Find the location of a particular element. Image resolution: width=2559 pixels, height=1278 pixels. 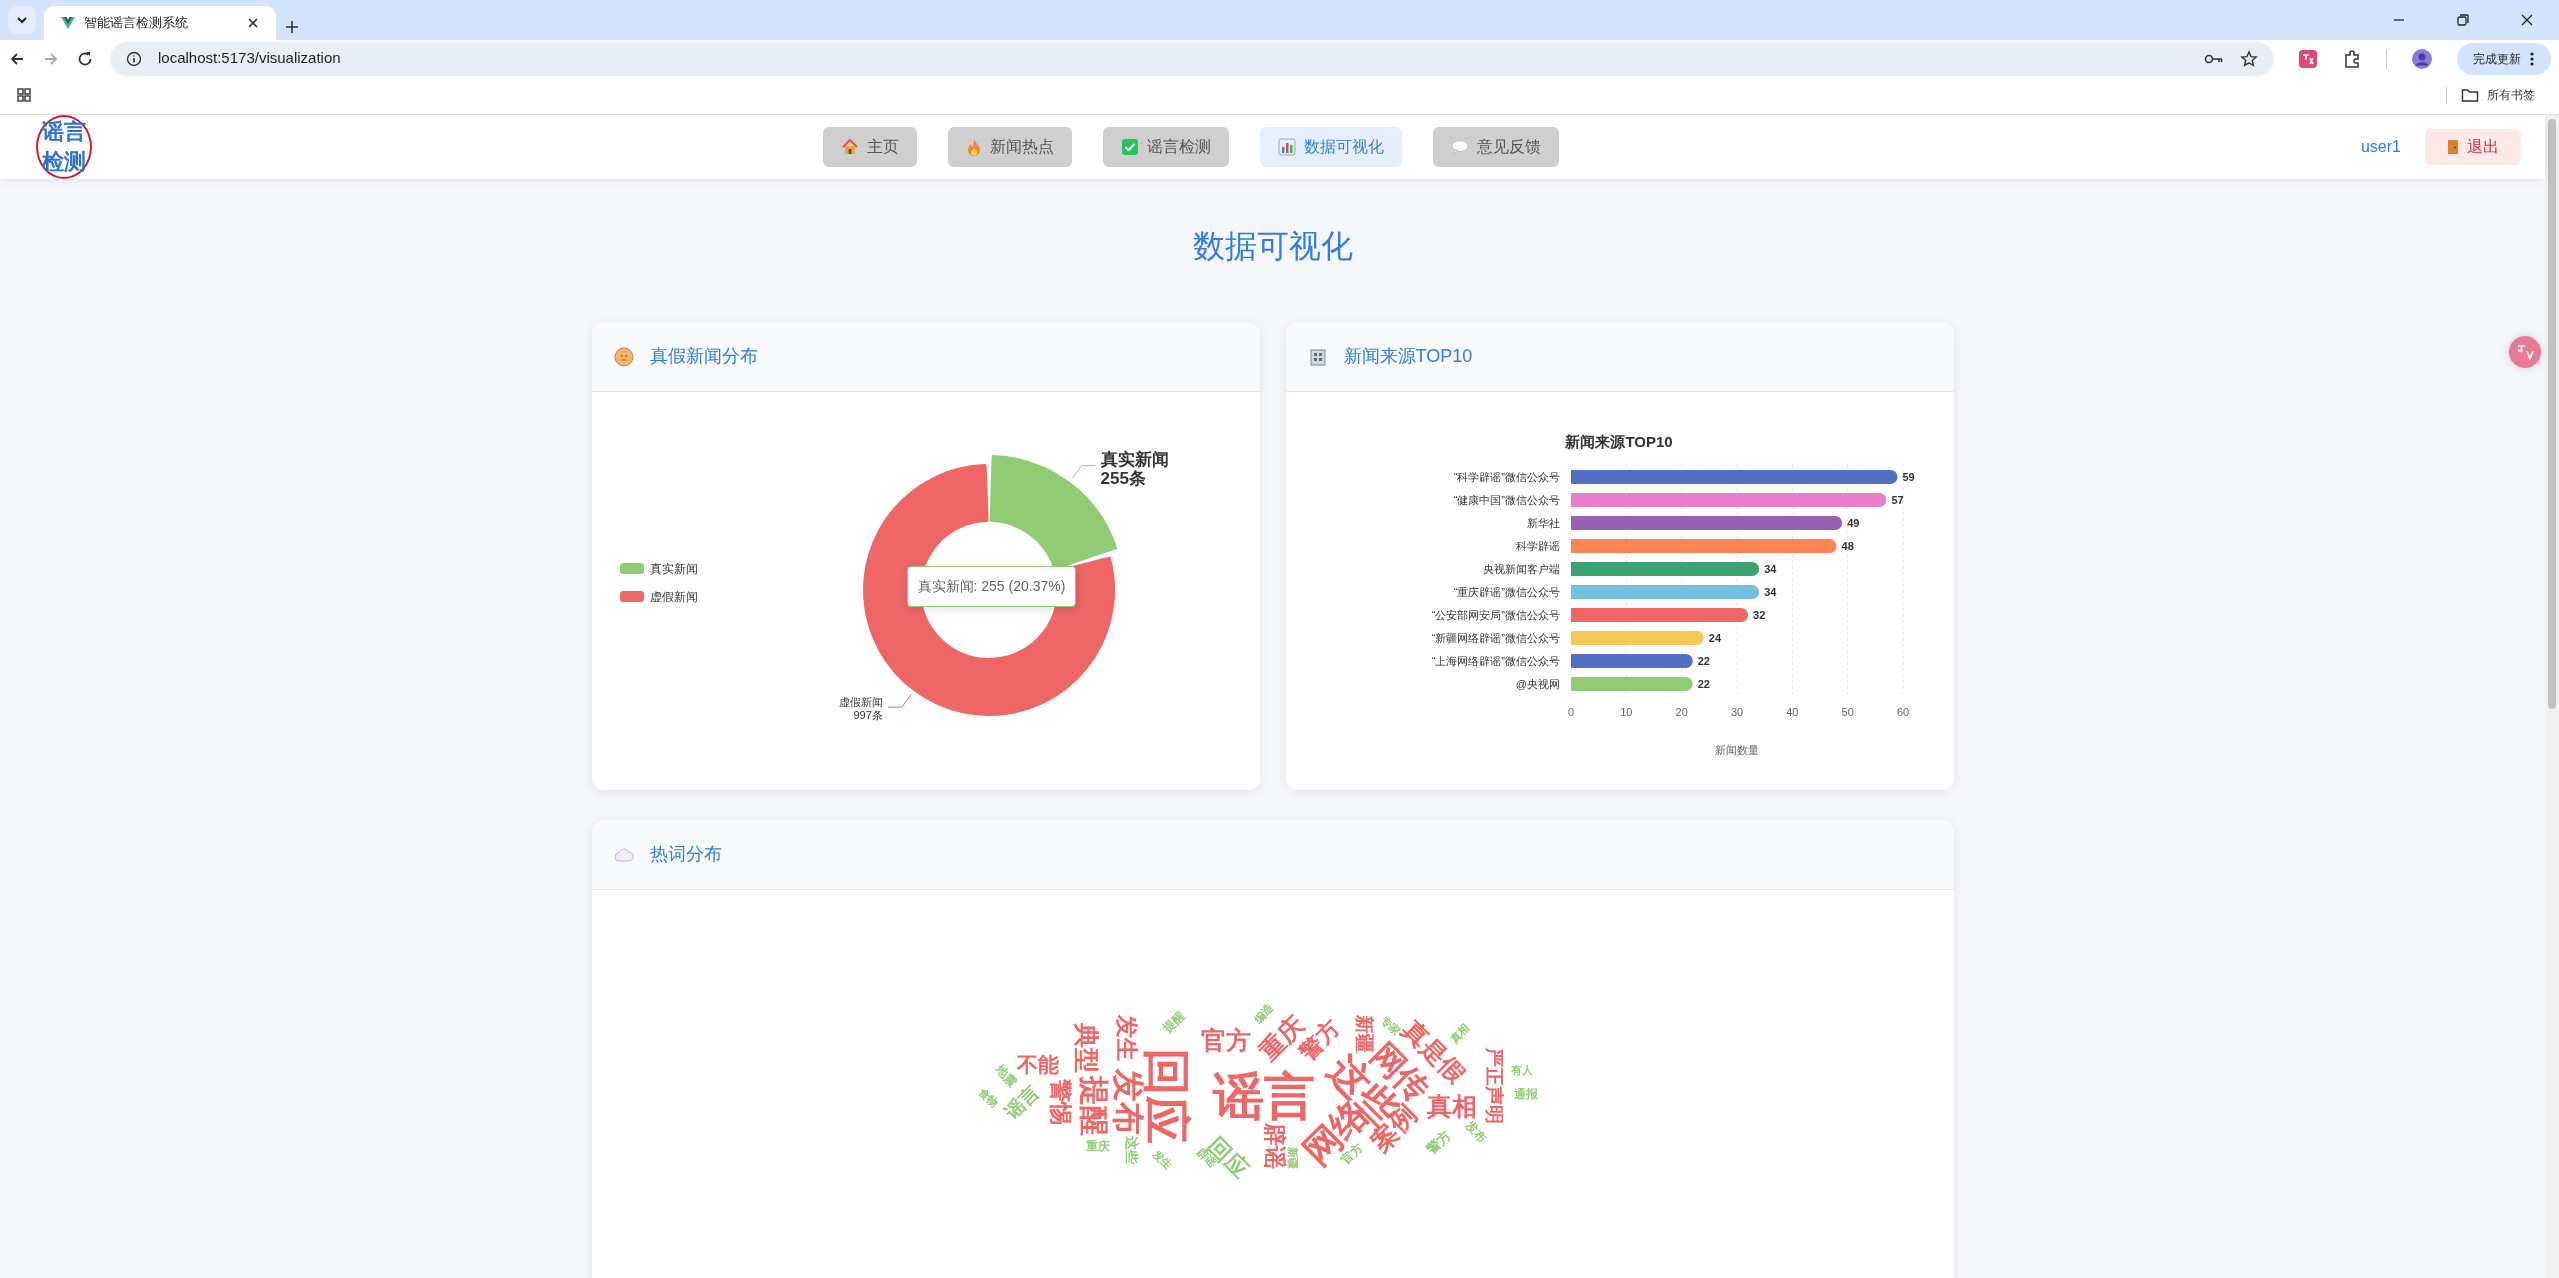

cloud-word: 不能 is located at coordinates (1037, 1064).